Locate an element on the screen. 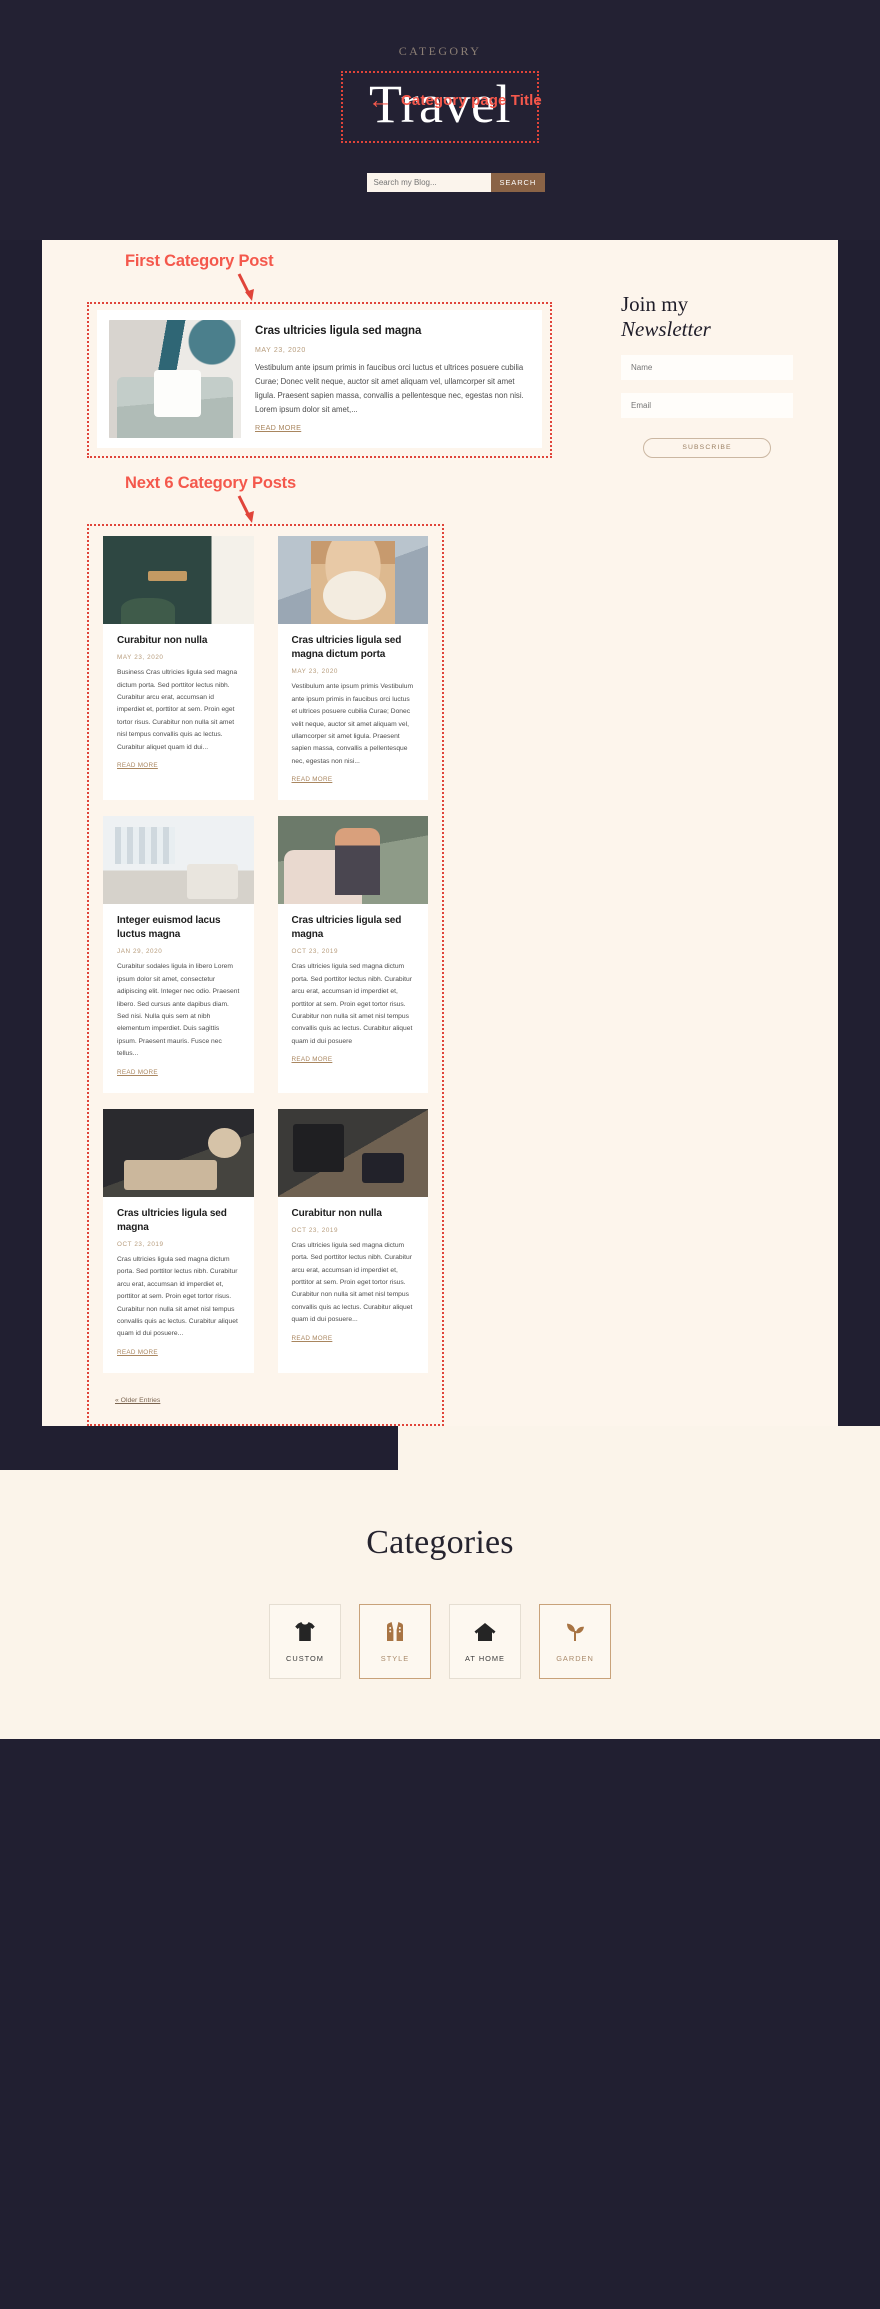 This screenshot has width=880, height=2309. older-entries-link: « Older Entries is located at coordinates (137, 1400).